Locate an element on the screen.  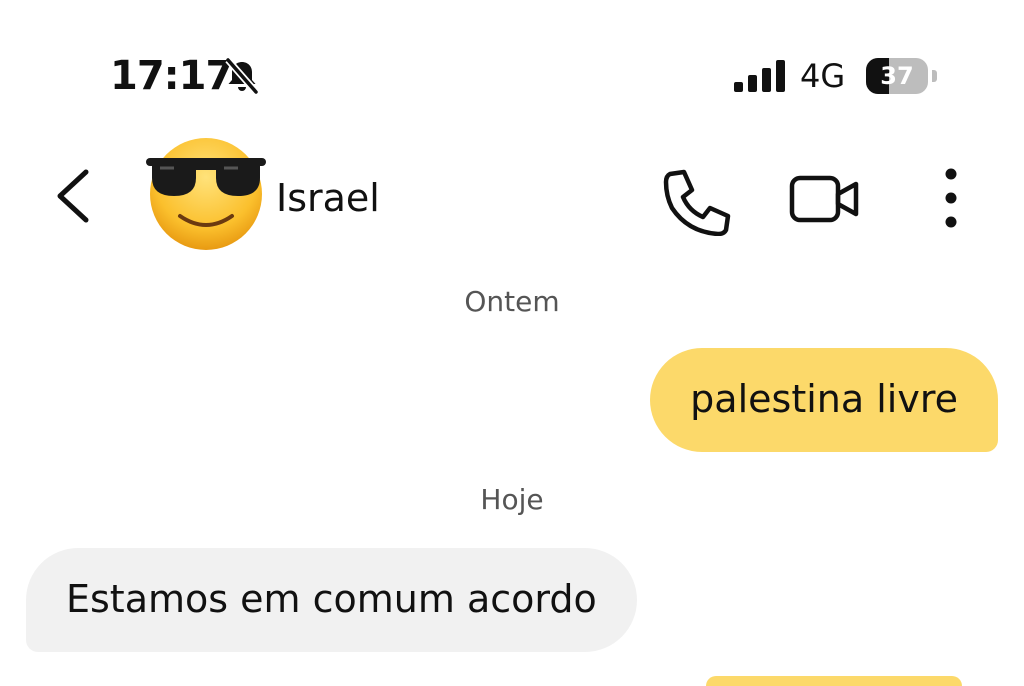
avatar-sunglasses-emoji is located at coordinates (206, 192).